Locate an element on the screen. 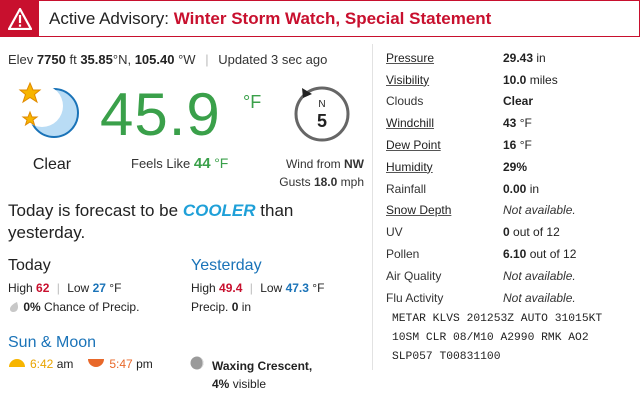 The height and width of the screenshot is (410, 640). yesterday-unit: °F is located at coordinates (318, 288).